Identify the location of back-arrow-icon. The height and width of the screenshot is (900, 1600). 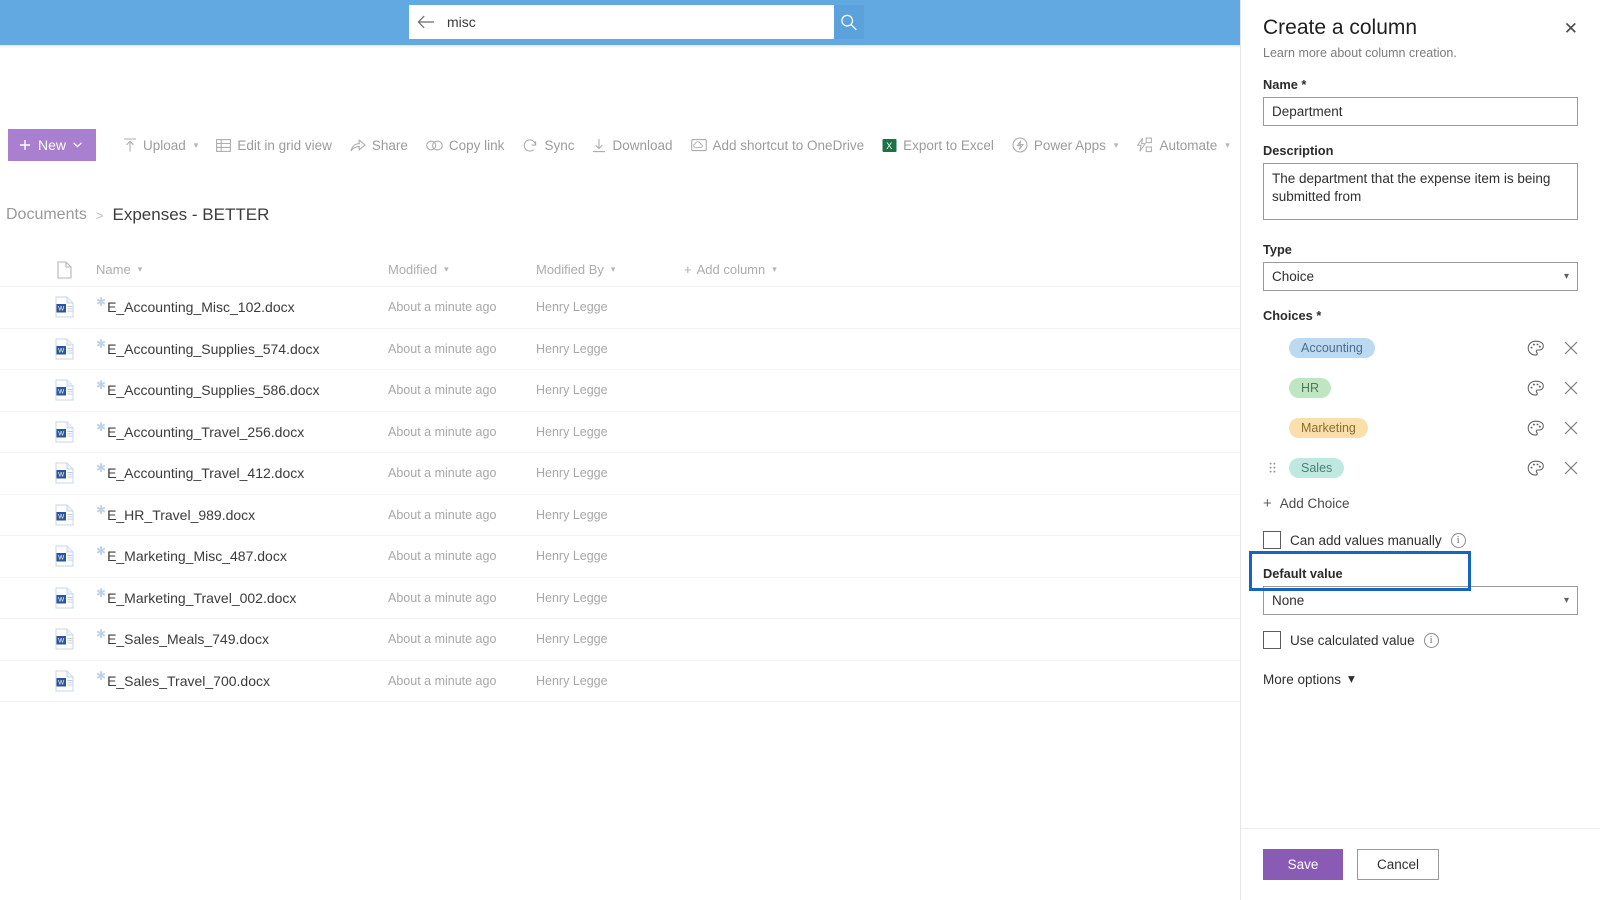
(426, 22).